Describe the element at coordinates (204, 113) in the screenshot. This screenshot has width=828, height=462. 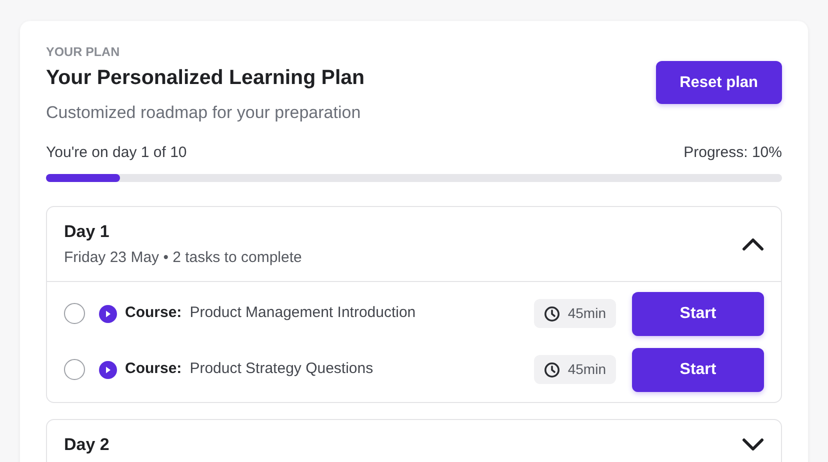
I see `plan-subtitle: Customized roadmap for your preparation` at that location.